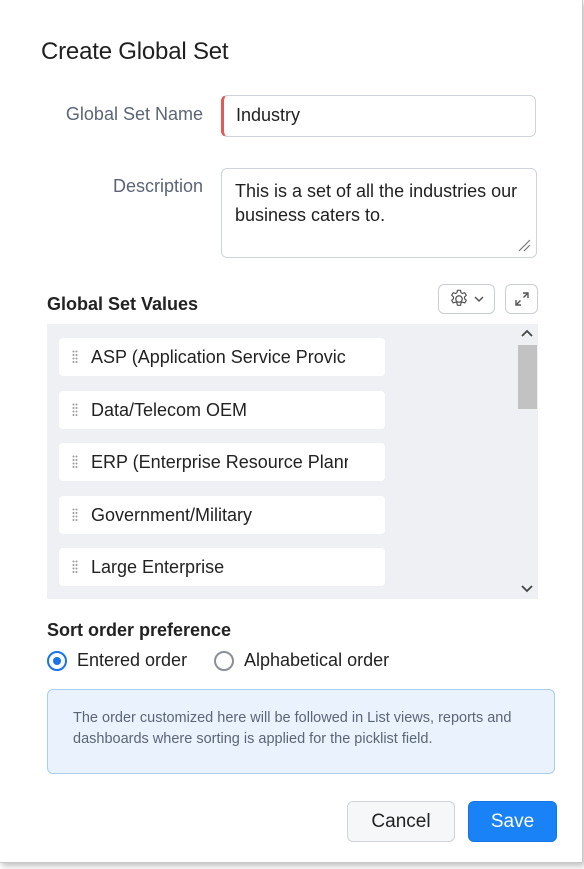 The height and width of the screenshot is (869, 584). Describe the element at coordinates (157, 186) in the screenshot. I see `description-label: Description` at that location.